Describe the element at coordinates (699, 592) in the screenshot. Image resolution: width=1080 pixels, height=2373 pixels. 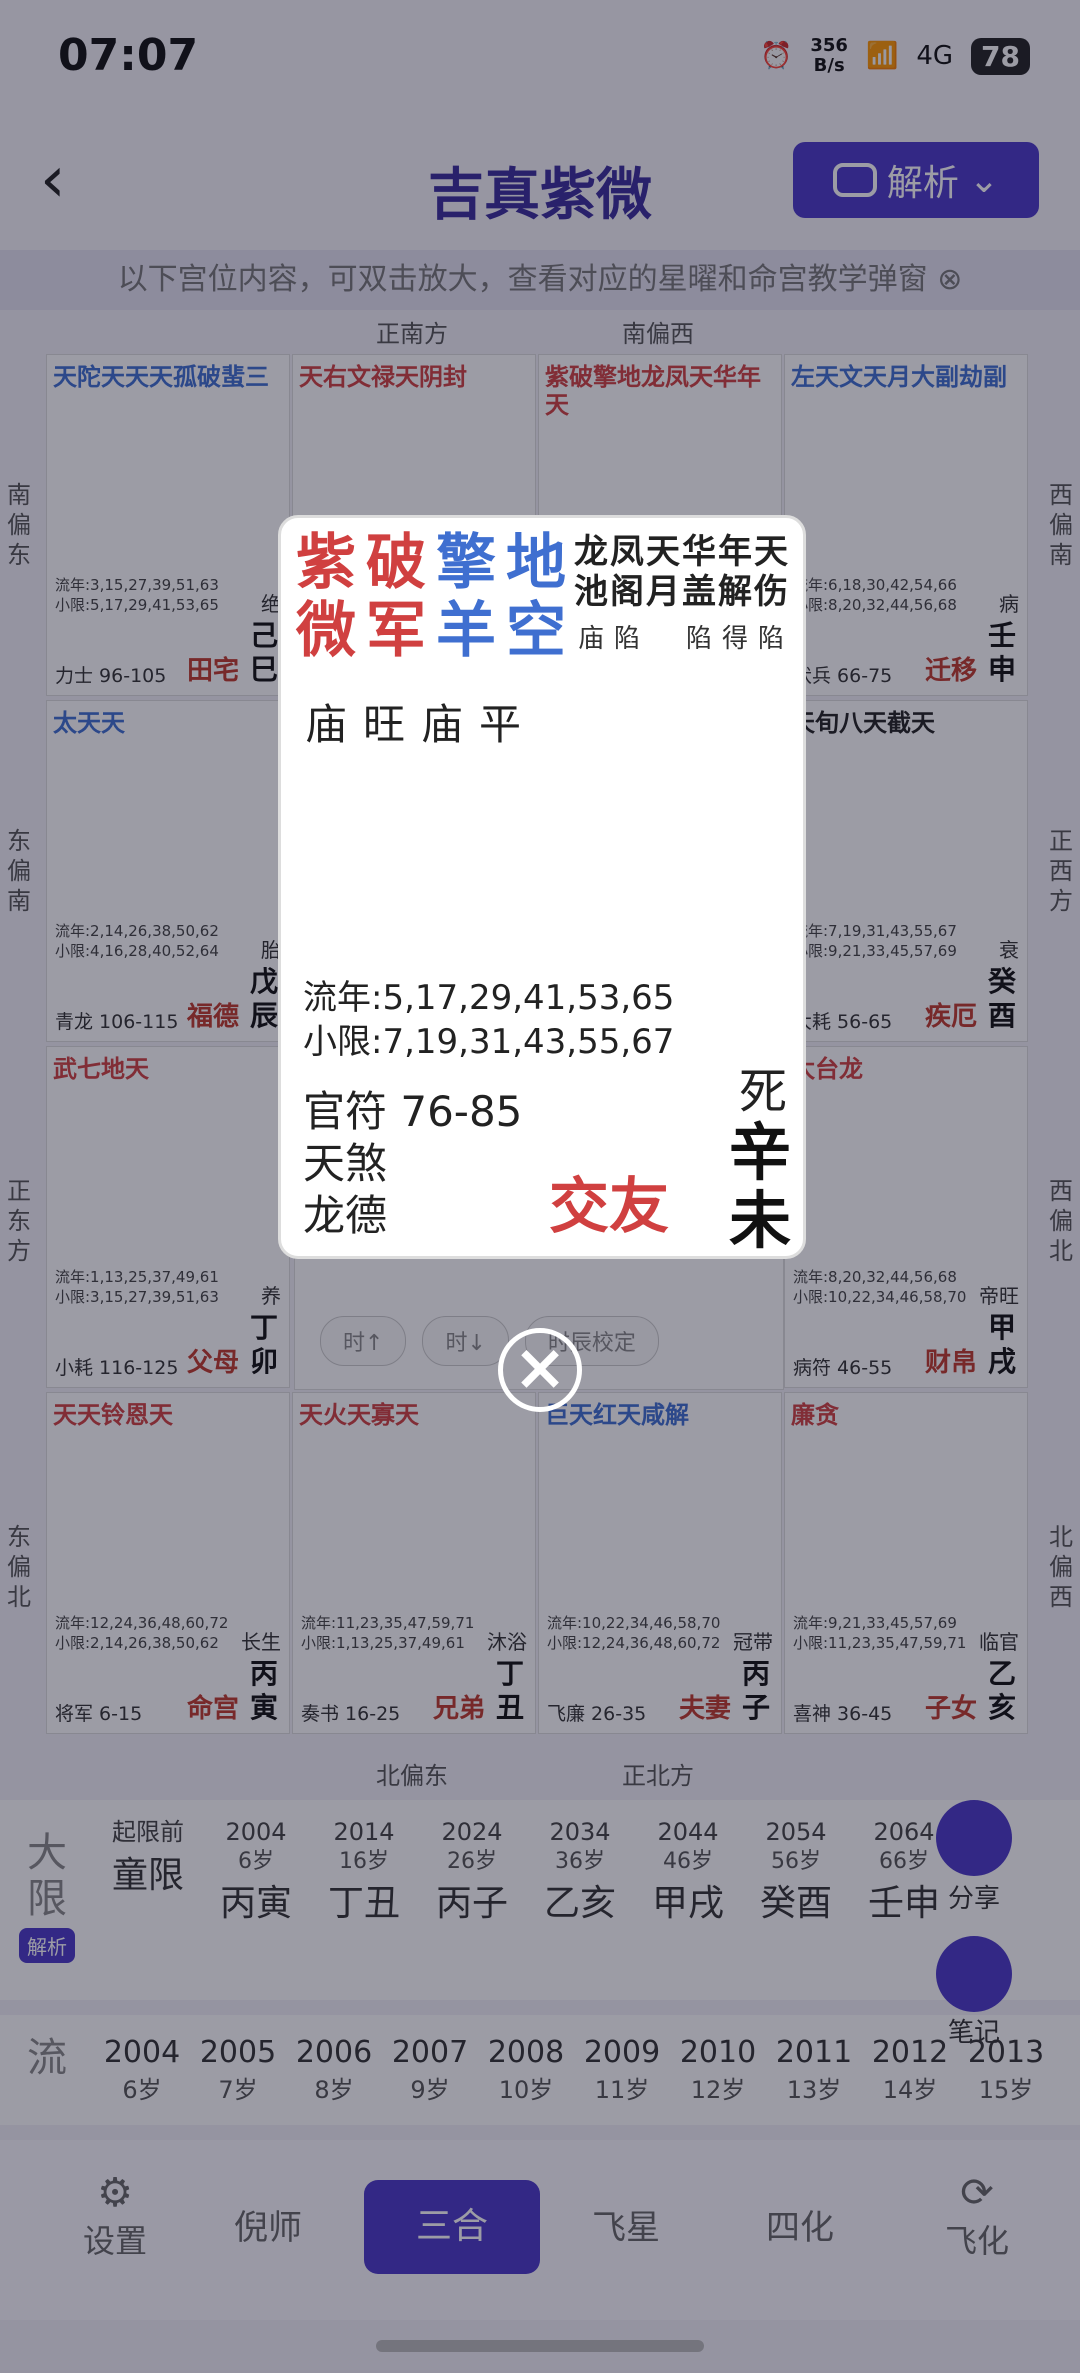
I see `minor-star-bottom: 盖` at that location.